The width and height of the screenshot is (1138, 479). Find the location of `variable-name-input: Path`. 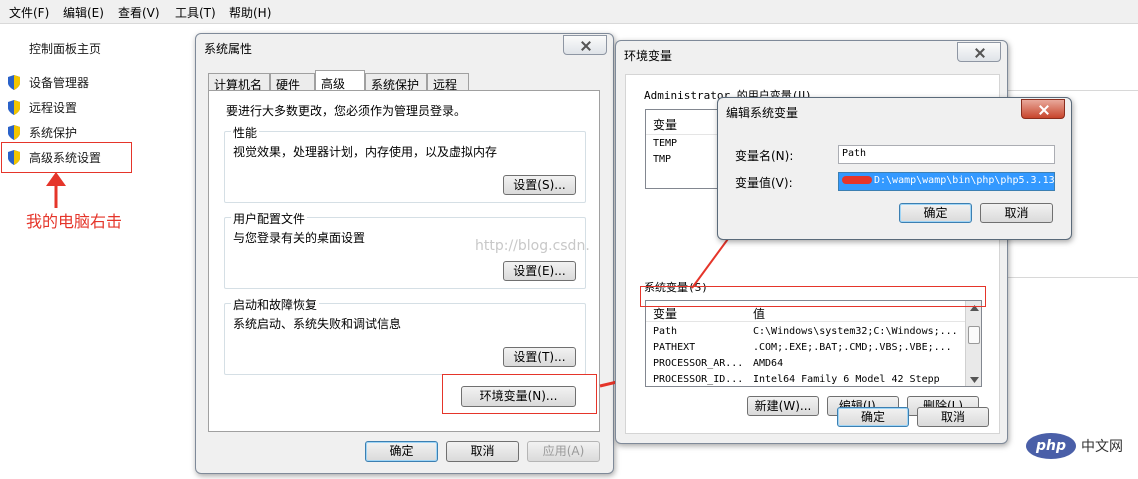

variable-name-input: Path is located at coordinates (946, 154).